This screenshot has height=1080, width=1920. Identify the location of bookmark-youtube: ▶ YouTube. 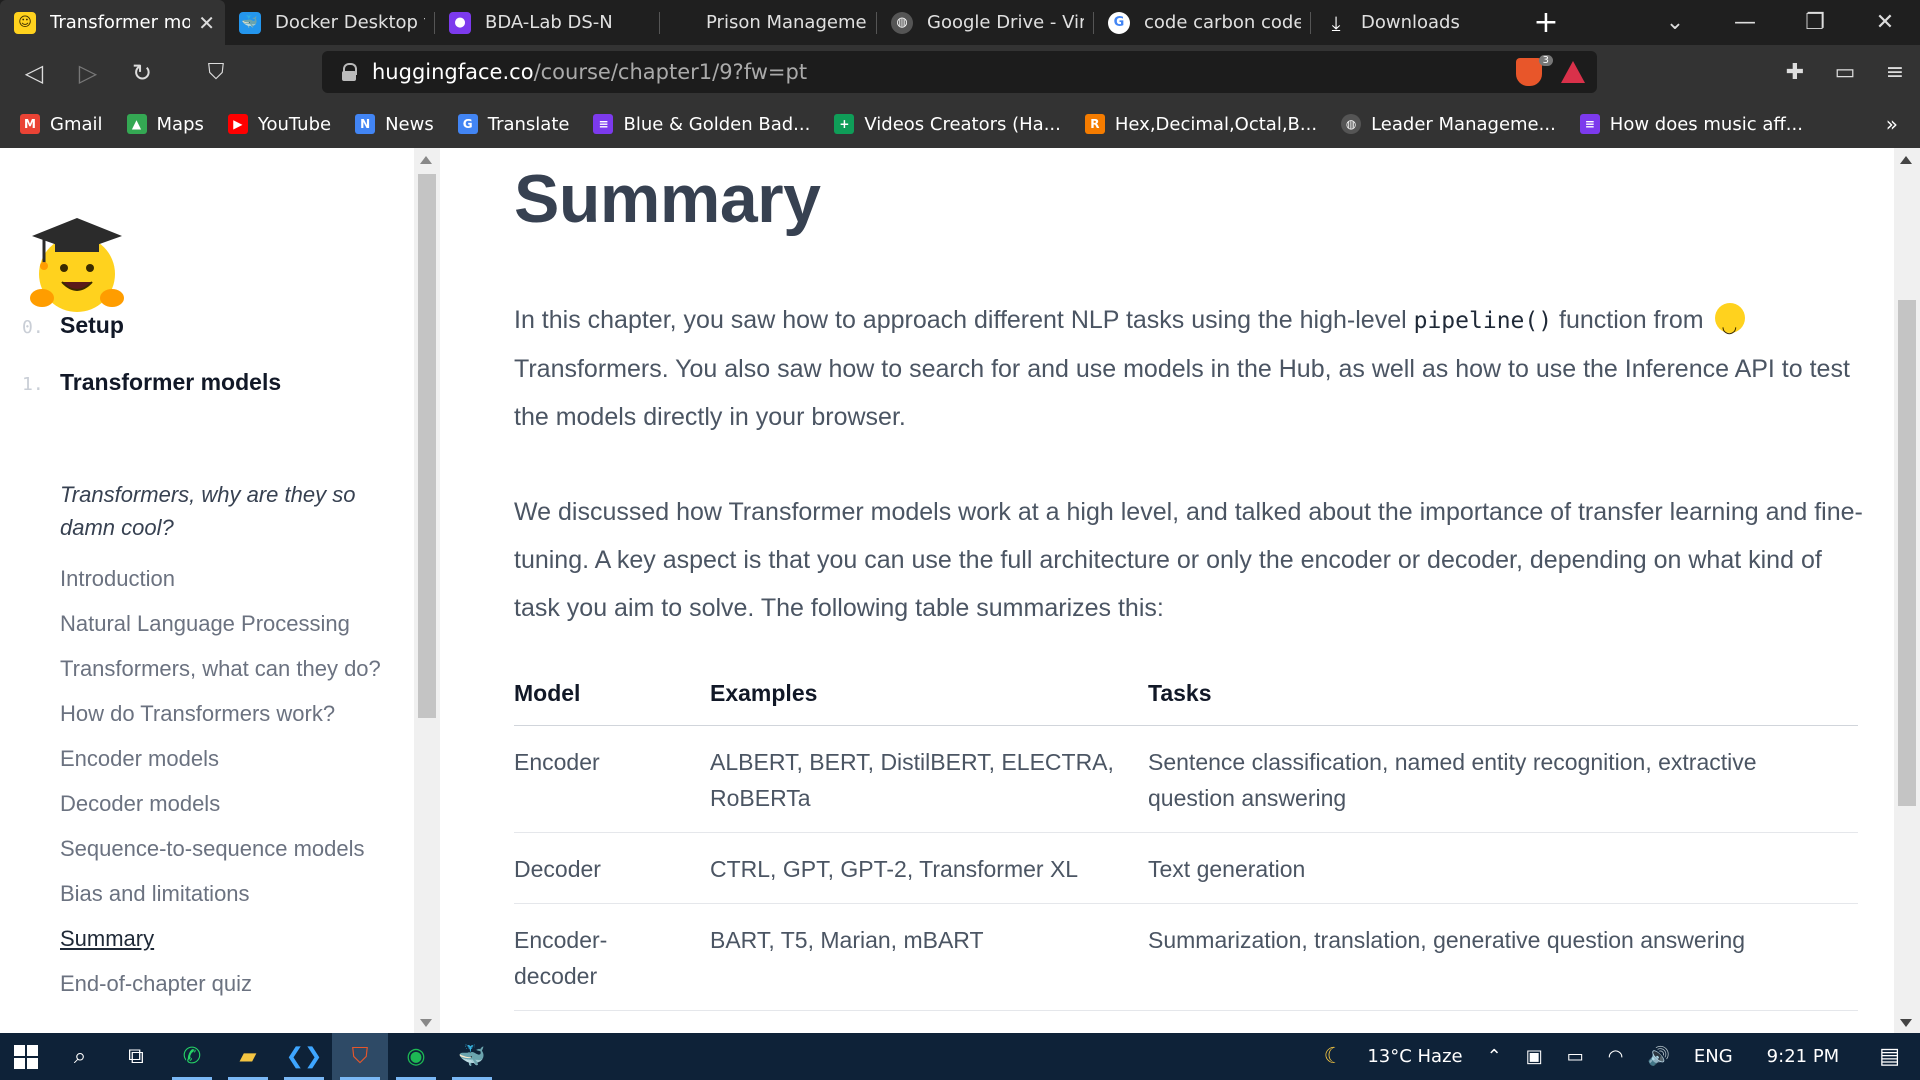
(279, 124).